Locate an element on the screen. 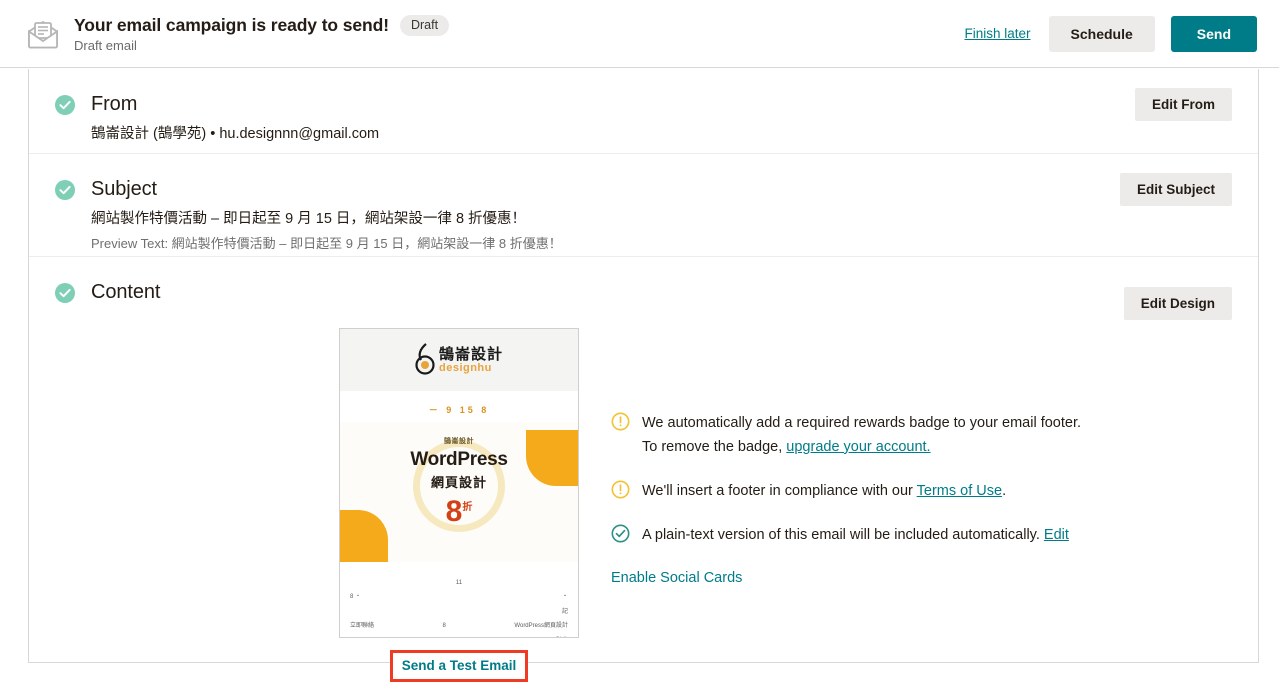 The image size is (1279, 682). preview-hero: 鵠崙設計 WordPress 網頁設計 8折 is located at coordinates (459, 492).